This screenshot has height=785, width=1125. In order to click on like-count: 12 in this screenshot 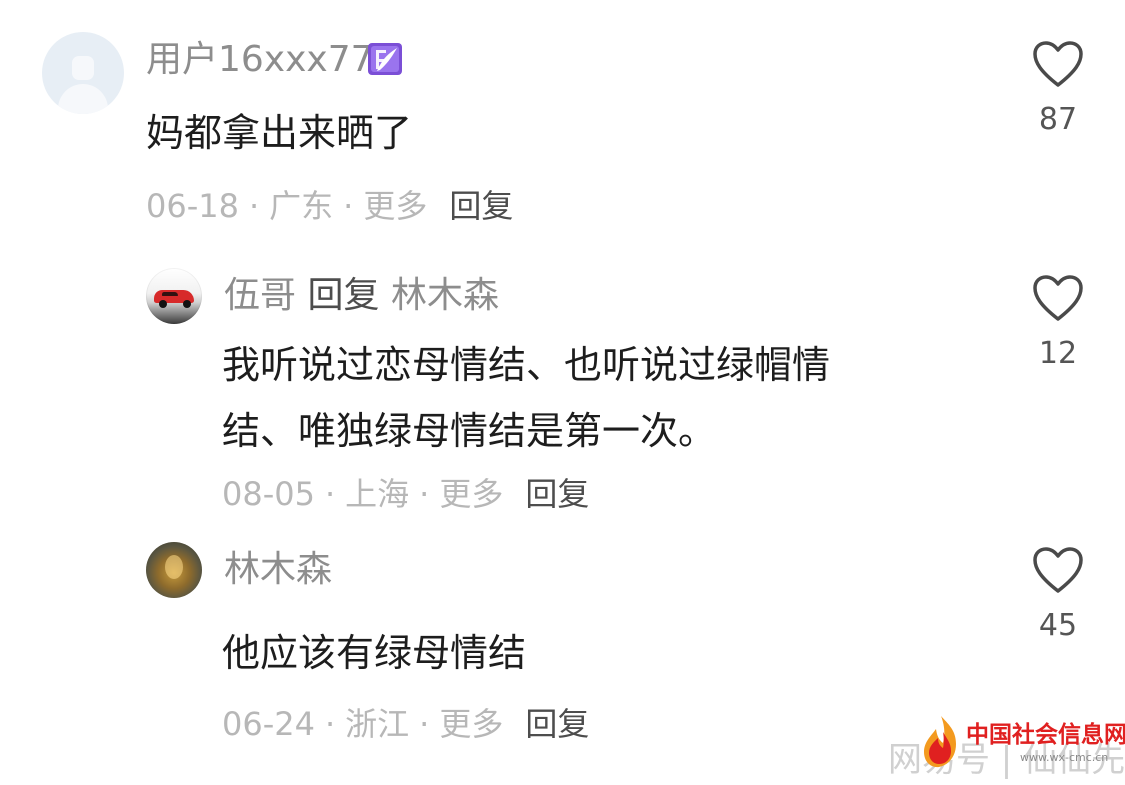, I will do `click(1058, 353)`.